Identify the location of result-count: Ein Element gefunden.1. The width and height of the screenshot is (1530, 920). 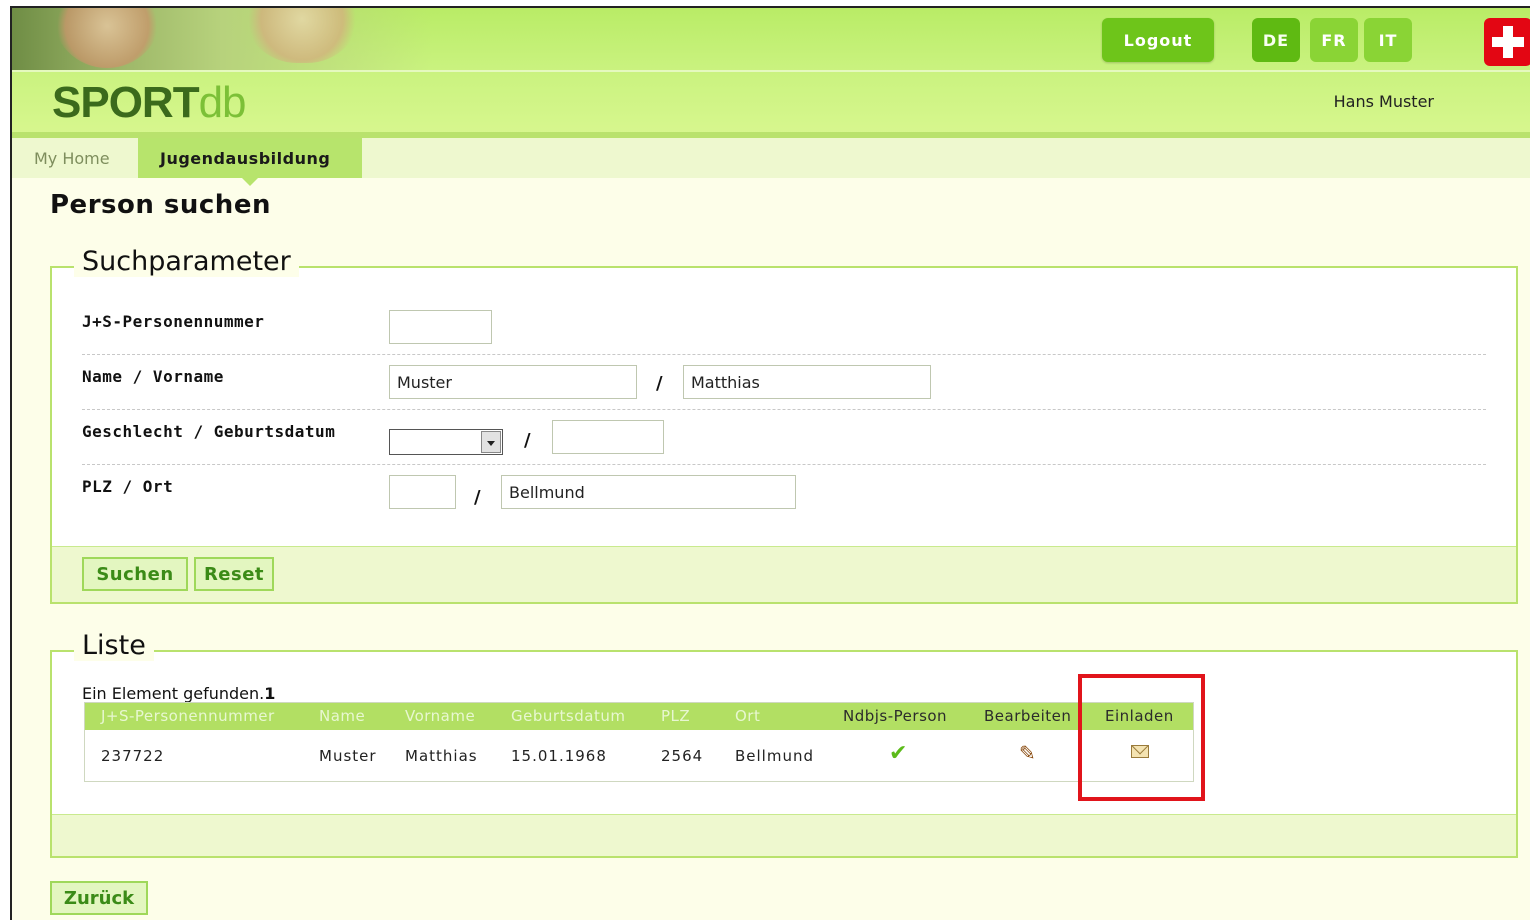
(178, 693).